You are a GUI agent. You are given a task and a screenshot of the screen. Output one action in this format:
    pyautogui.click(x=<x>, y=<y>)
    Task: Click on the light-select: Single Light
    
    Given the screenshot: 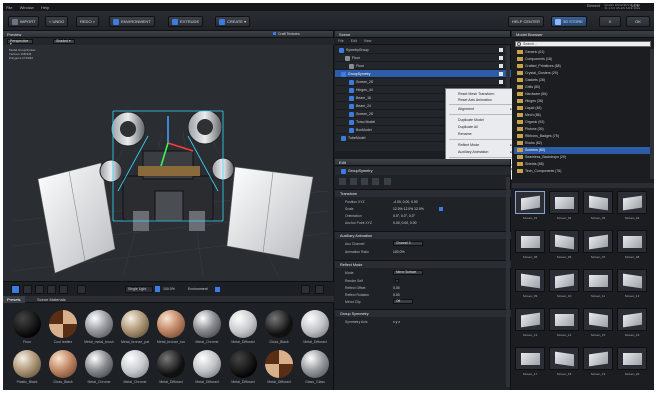 What is the action you would take?
    pyautogui.click(x=139, y=289)
    